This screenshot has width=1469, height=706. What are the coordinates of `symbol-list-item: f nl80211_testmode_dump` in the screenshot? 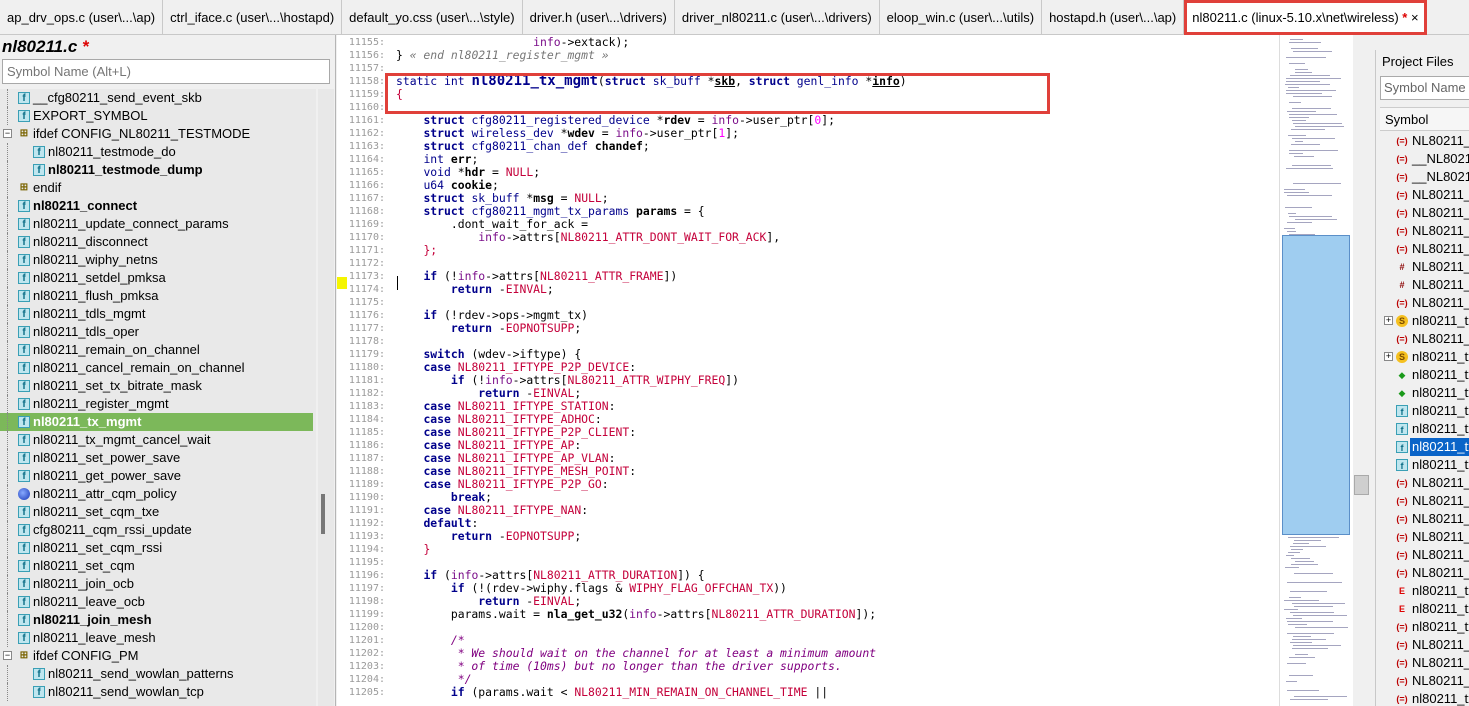 It's located at (156, 170).